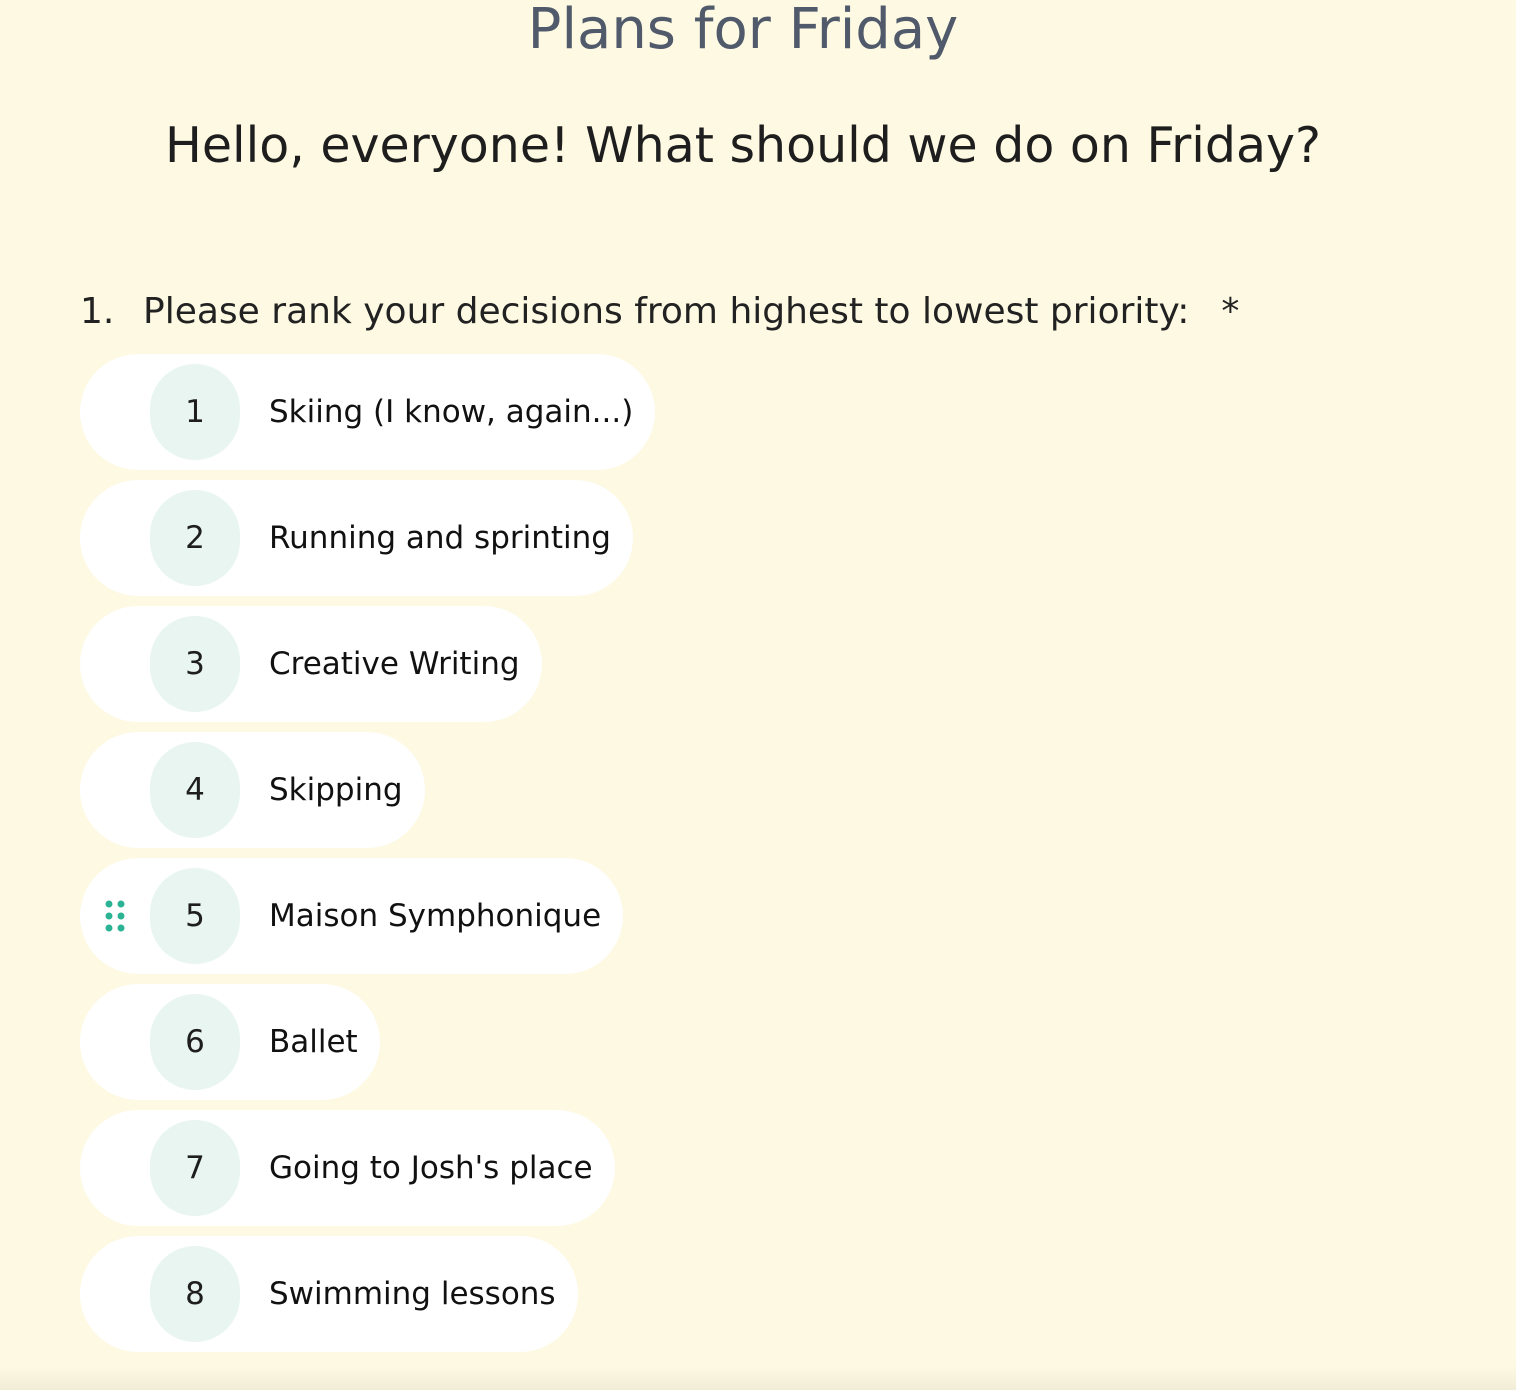 This screenshot has width=1516, height=1390. What do you see at coordinates (195, 412) in the screenshot?
I see `rank-number-badge: 1` at bounding box center [195, 412].